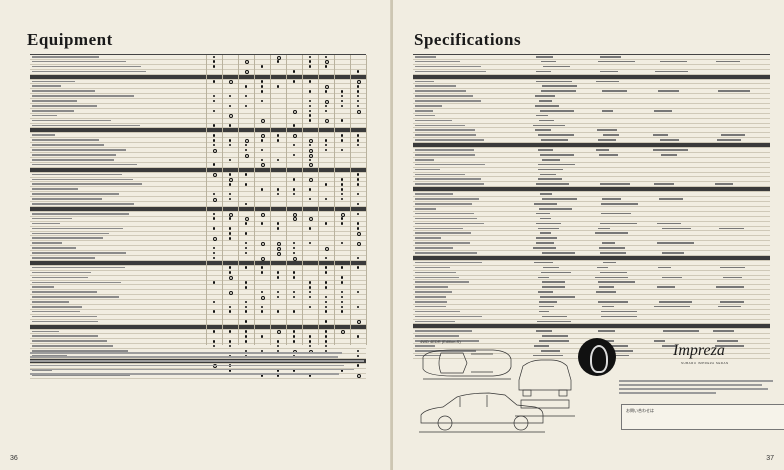  I want to click on promo-text, so click(700, 389).